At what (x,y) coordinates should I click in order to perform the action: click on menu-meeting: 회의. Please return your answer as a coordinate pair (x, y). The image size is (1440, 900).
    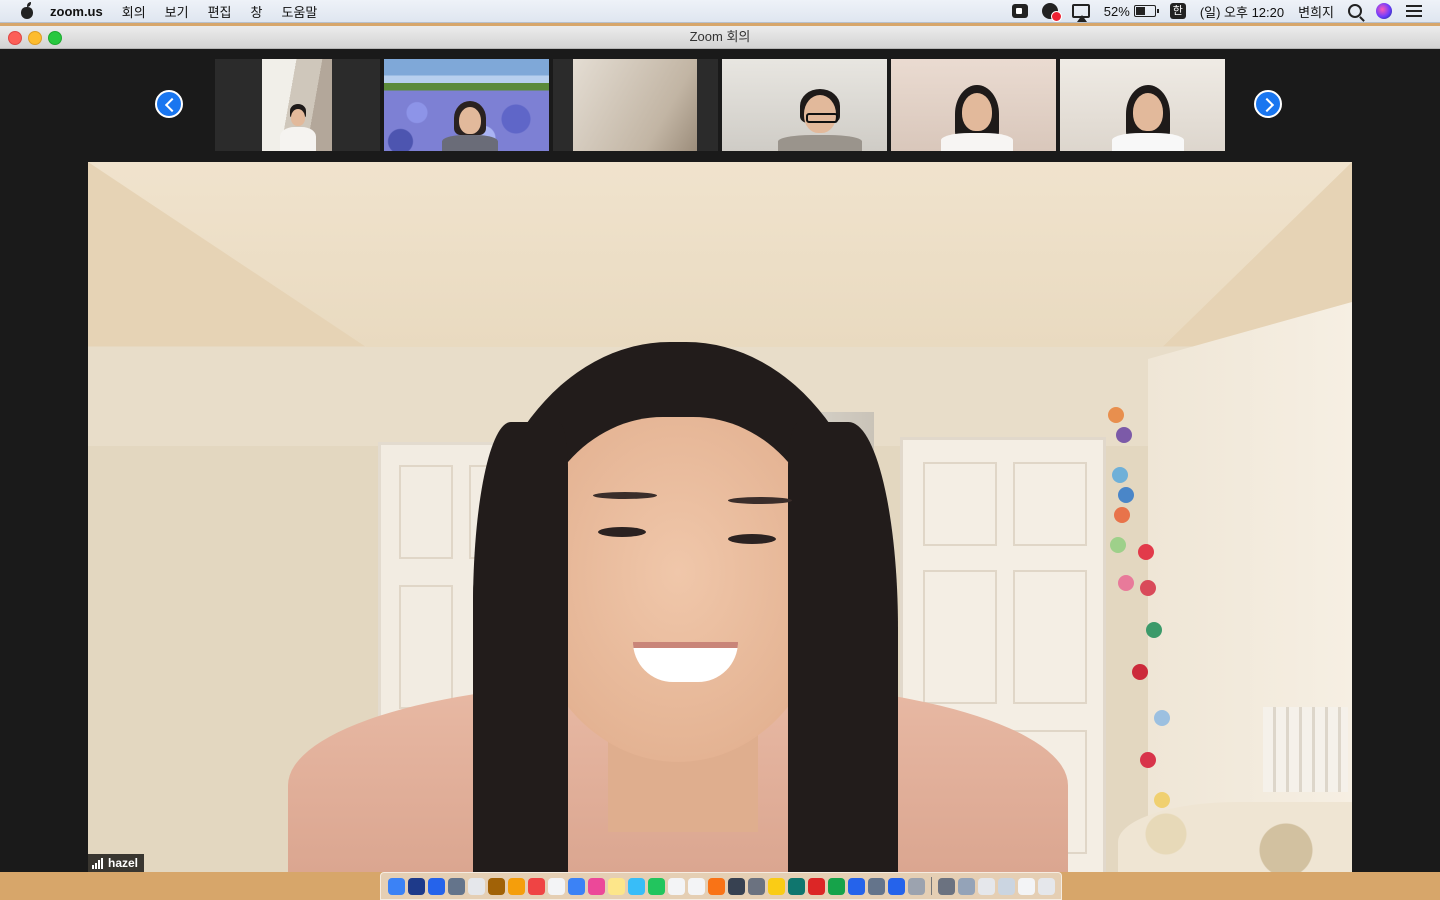
    Looking at the image, I should click on (134, 11).